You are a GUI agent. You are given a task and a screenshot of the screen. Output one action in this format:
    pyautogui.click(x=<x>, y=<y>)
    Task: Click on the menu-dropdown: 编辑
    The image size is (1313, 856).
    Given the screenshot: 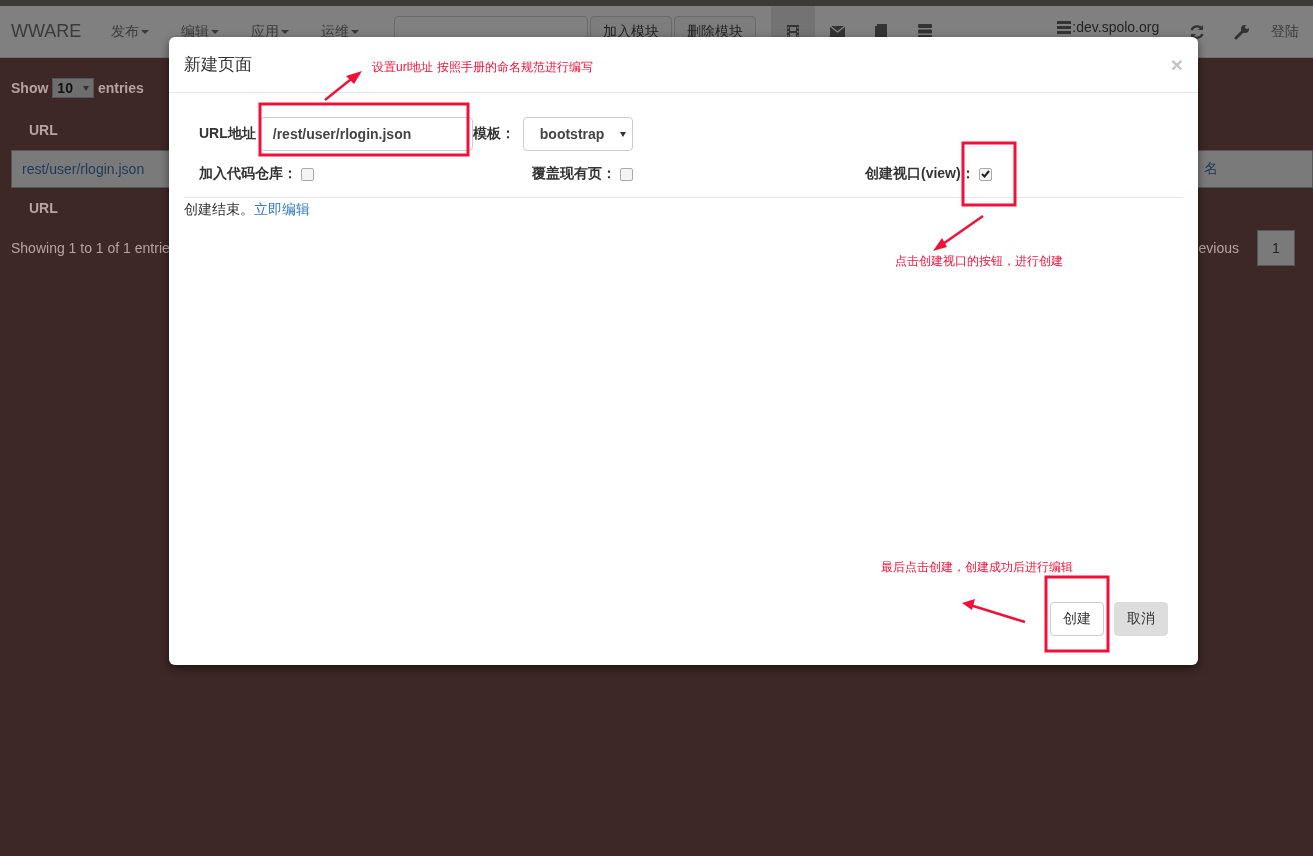 What is the action you would take?
    pyautogui.click(x=200, y=31)
    